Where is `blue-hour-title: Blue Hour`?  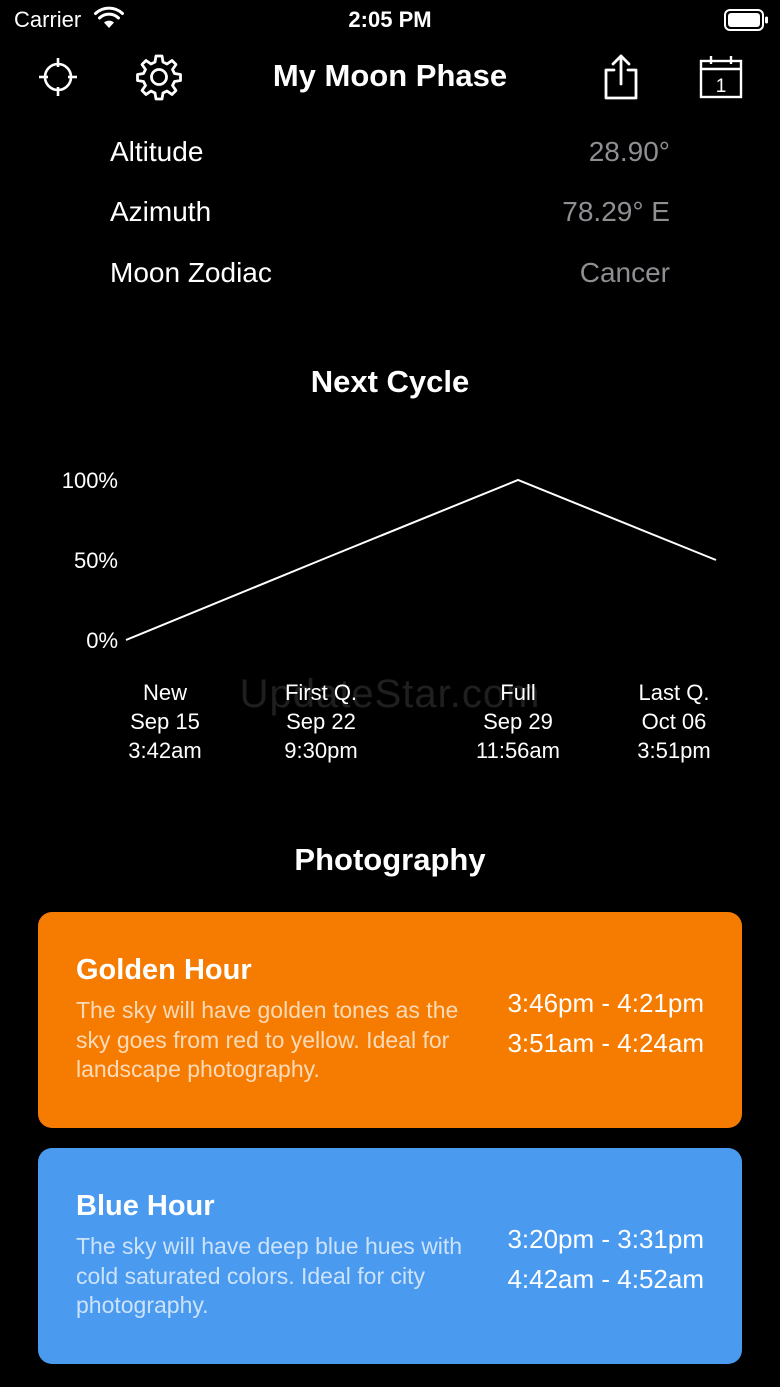 blue-hour-title: Blue Hour is located at coordinates (145, 1206).